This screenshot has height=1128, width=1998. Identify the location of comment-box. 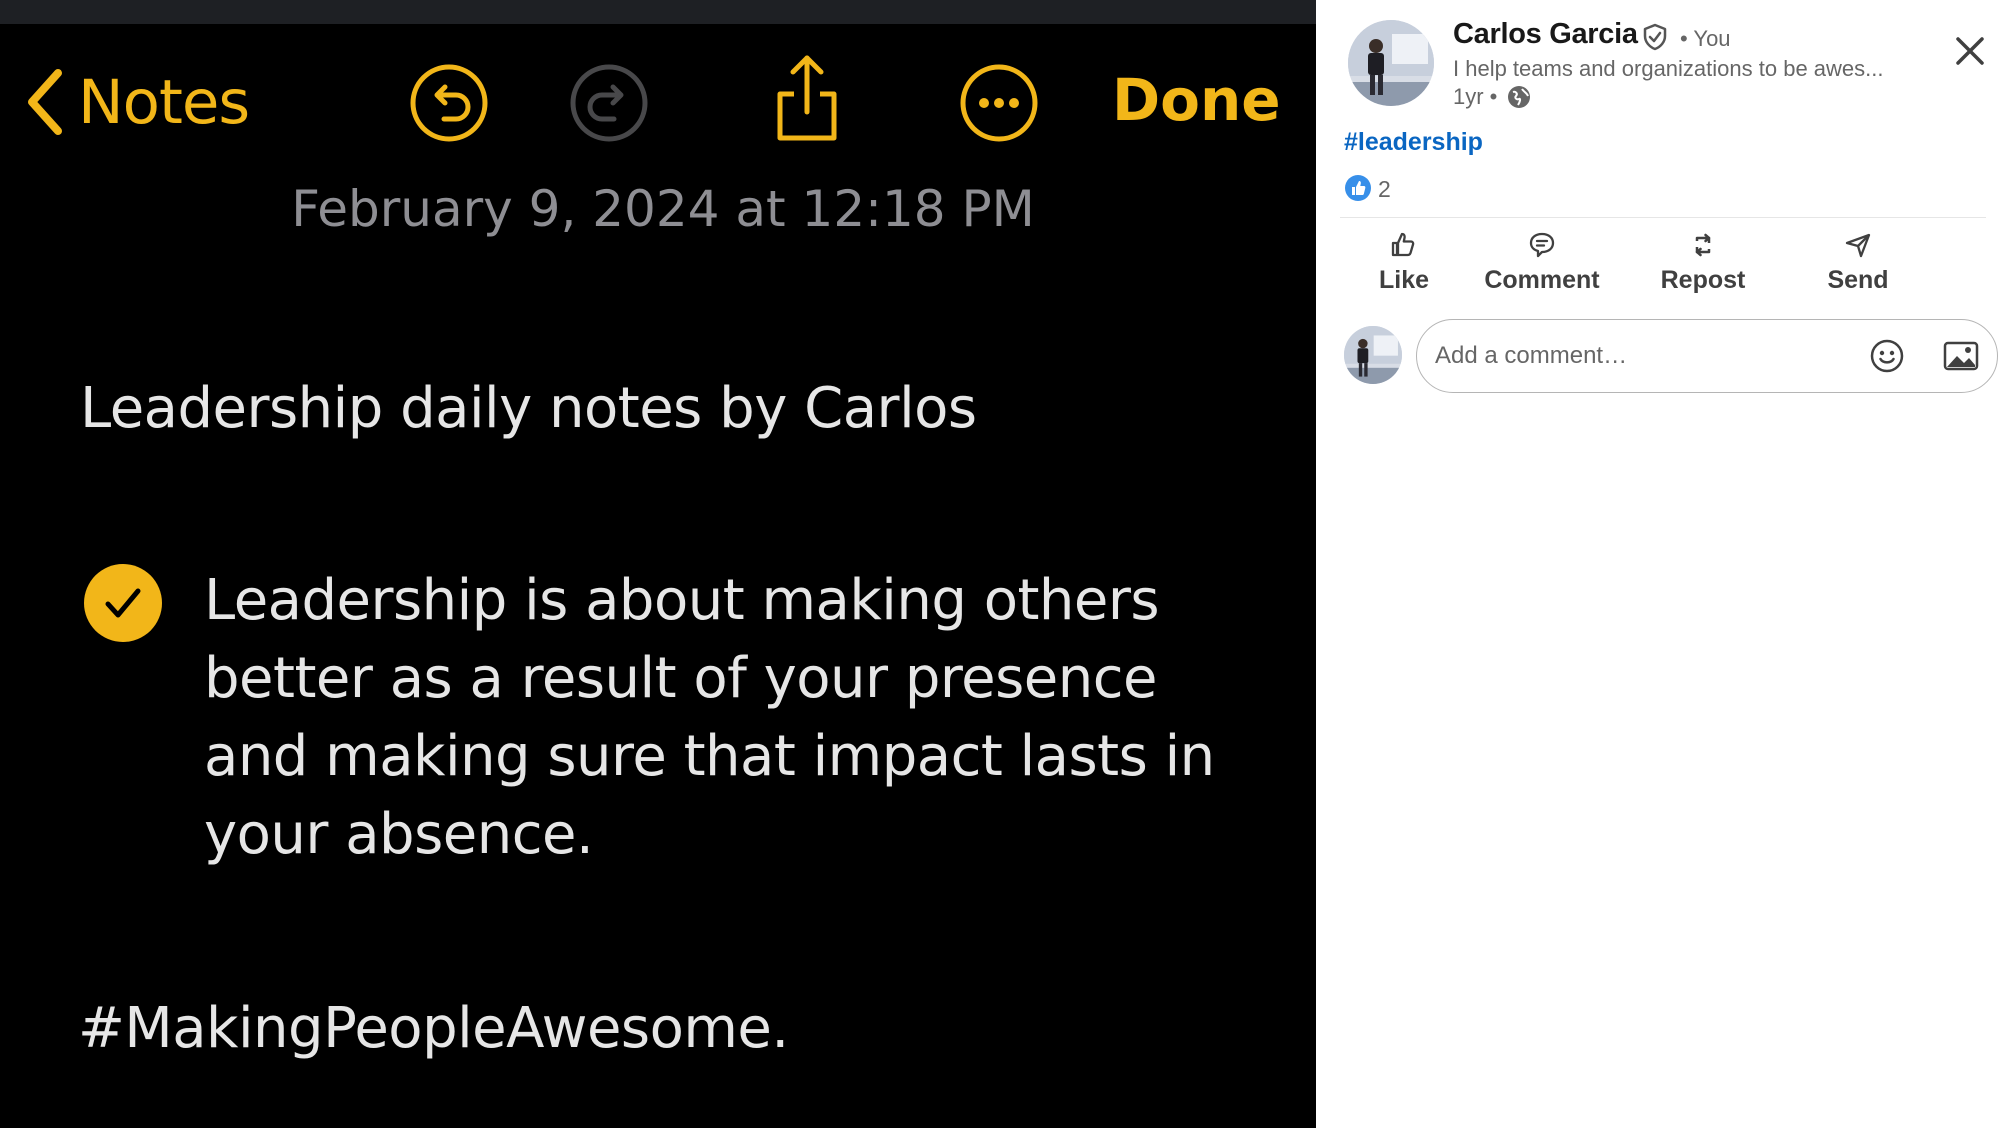
(1707, 356).